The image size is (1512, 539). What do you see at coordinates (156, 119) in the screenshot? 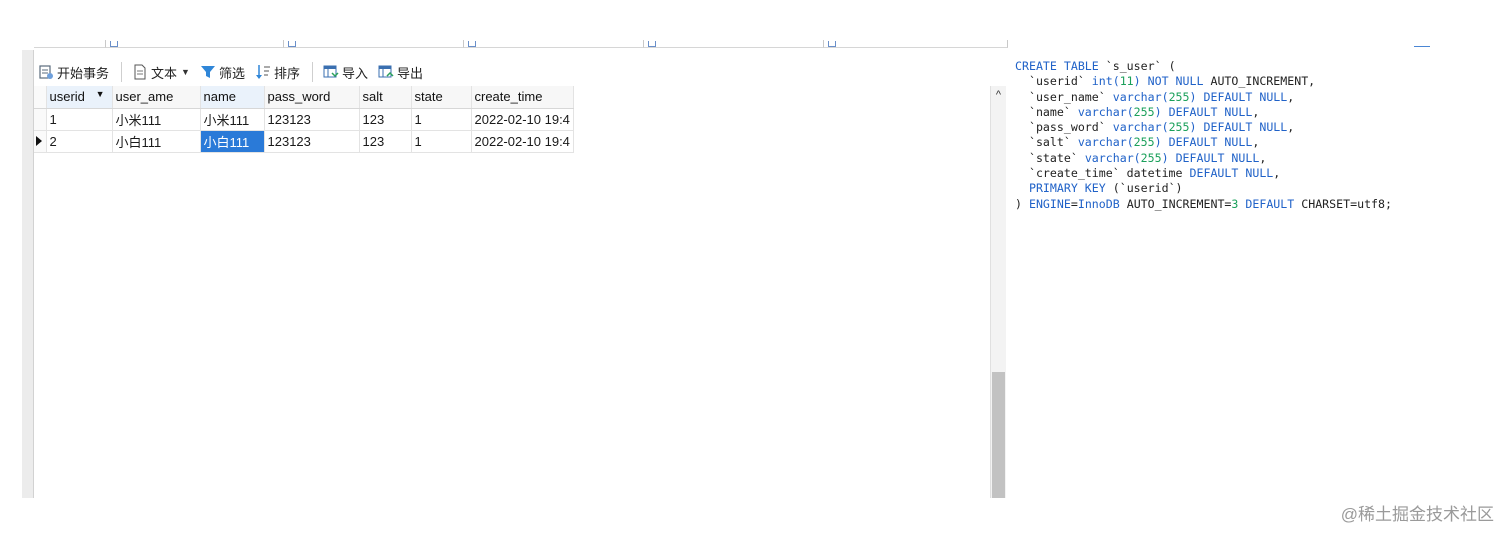
I see `cell-user_ame: 小米111` at bounding box center [156, 119].